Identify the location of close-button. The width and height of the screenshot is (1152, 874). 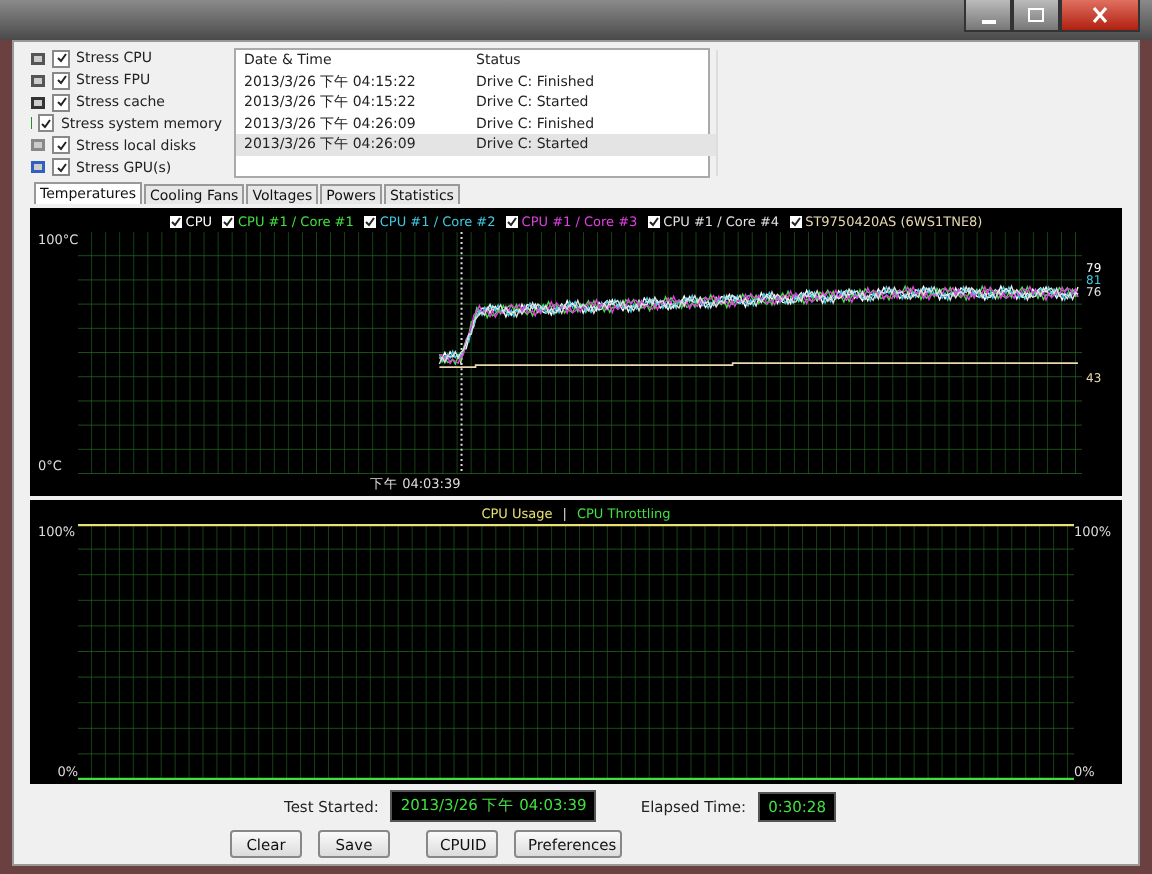
(1100, 16).